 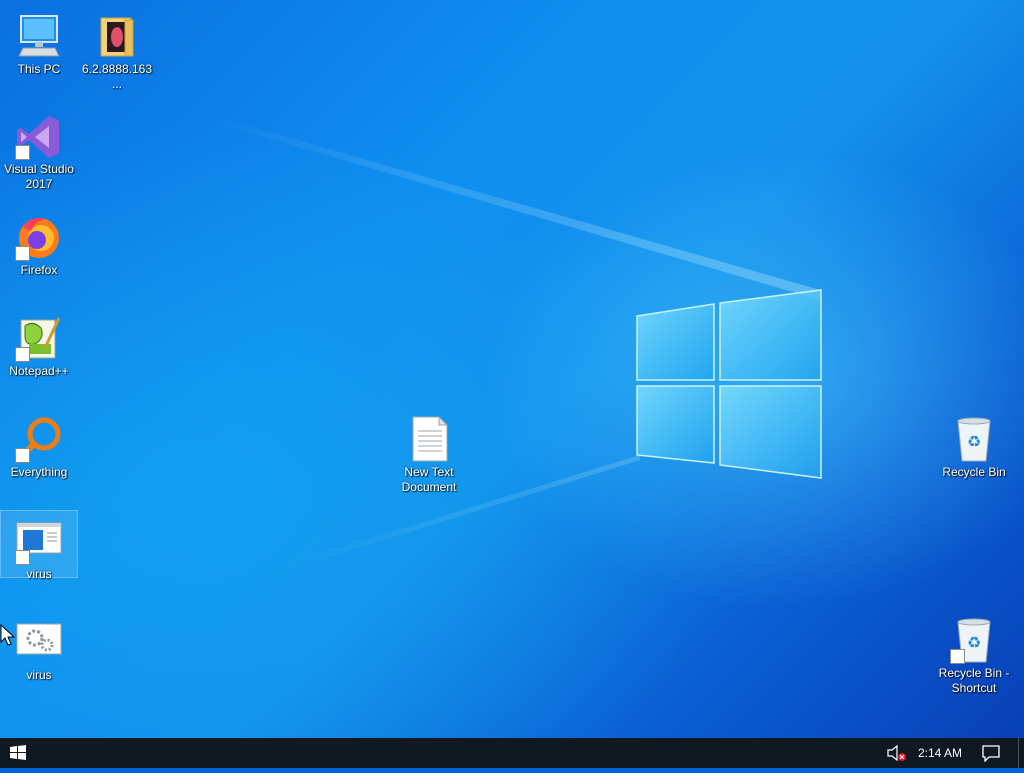 I want to click on everything-search-icon, so click(x=39, y=439).